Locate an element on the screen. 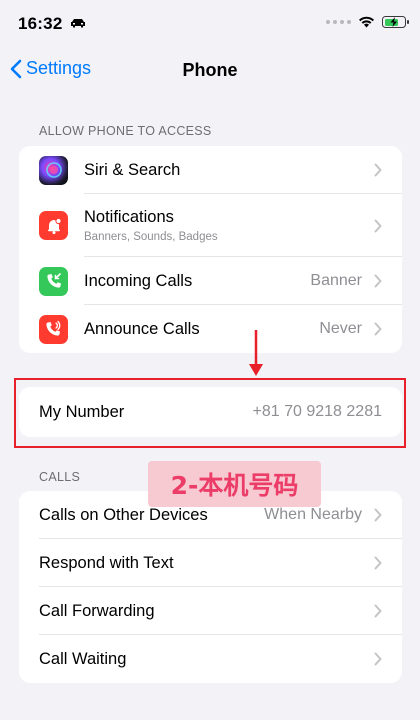  incoming-calls-row: Incoming Calls Banner is located at coordinates (210, 281).